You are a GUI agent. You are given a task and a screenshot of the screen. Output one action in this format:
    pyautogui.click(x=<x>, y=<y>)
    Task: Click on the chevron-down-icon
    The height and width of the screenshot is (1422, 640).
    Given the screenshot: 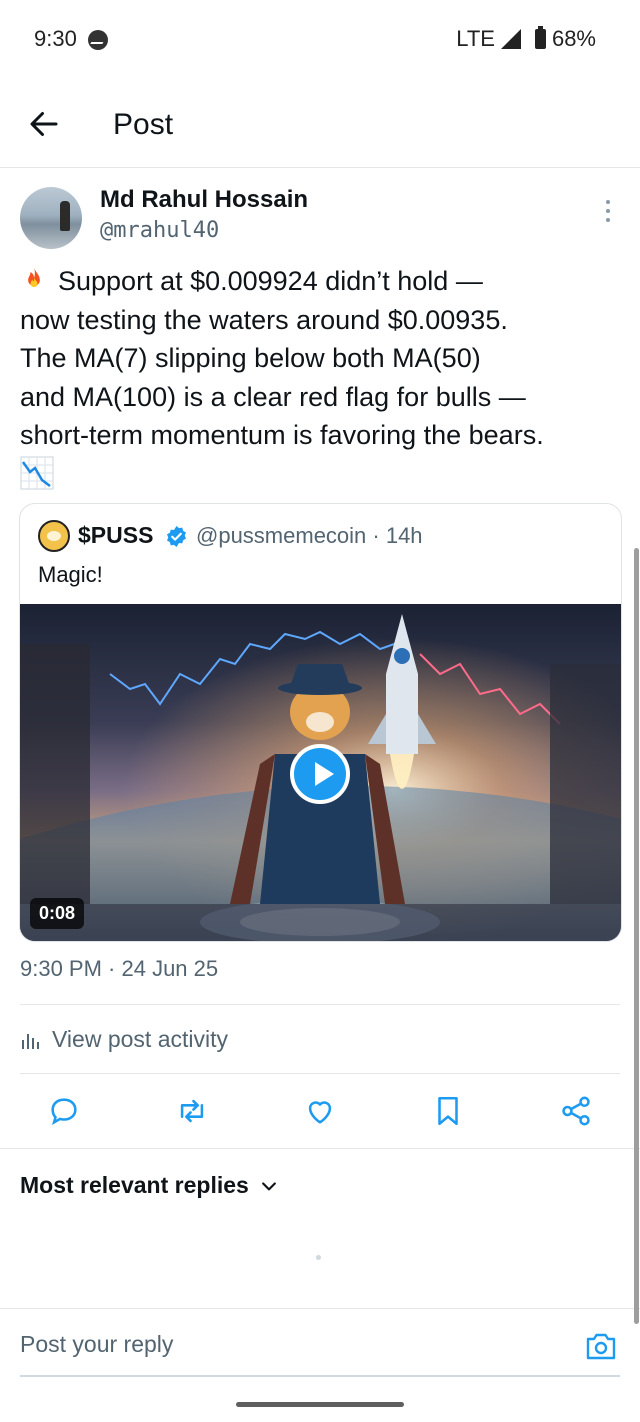 What is the action you would take?
    pyautogui.click(x=268, y=1185)
    